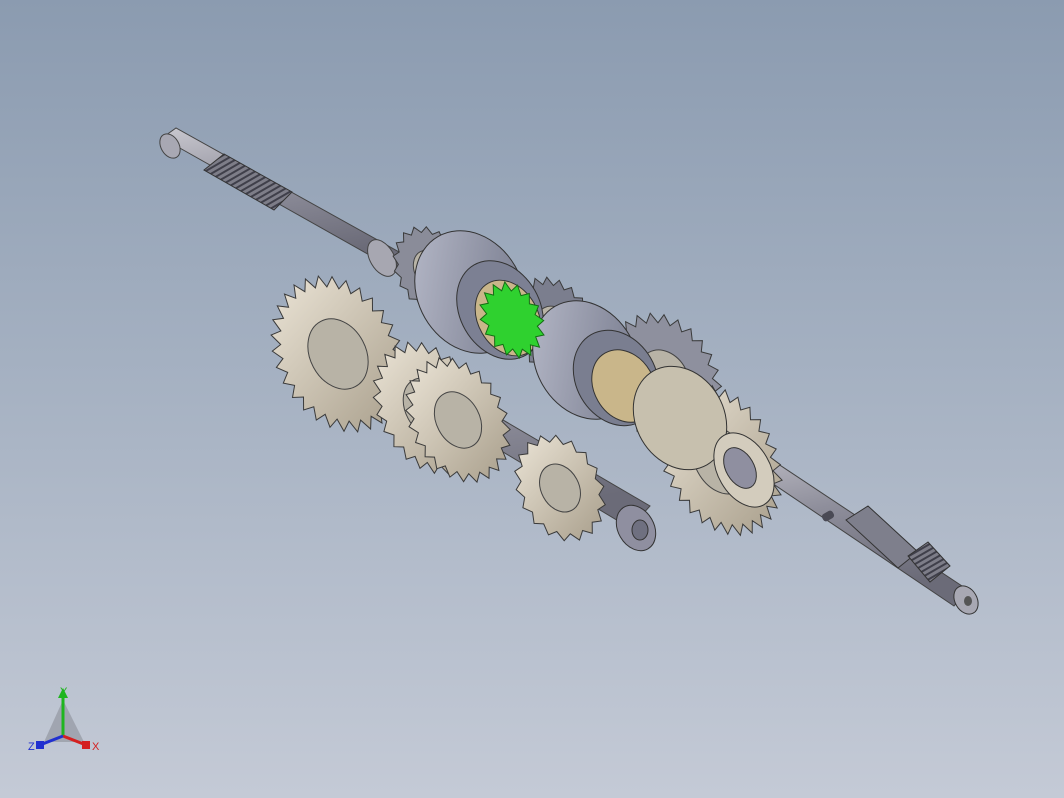 This screenshot has width=1064, height=798. What do you see at coordinates (64, 692) in the screenshot?
I see `y-axis-label: Y` at bounding box center [64, 692].